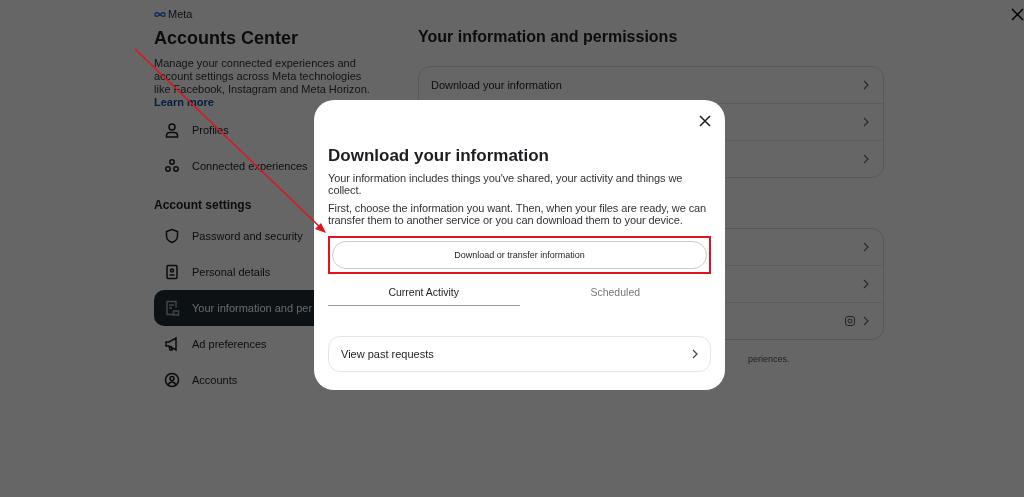 Image resolution: width=1024 pixels, height=497 pixels. Describe the element at coordinates (203, 205) in the screenshot. I see `section-heading: Account settings` at that location.